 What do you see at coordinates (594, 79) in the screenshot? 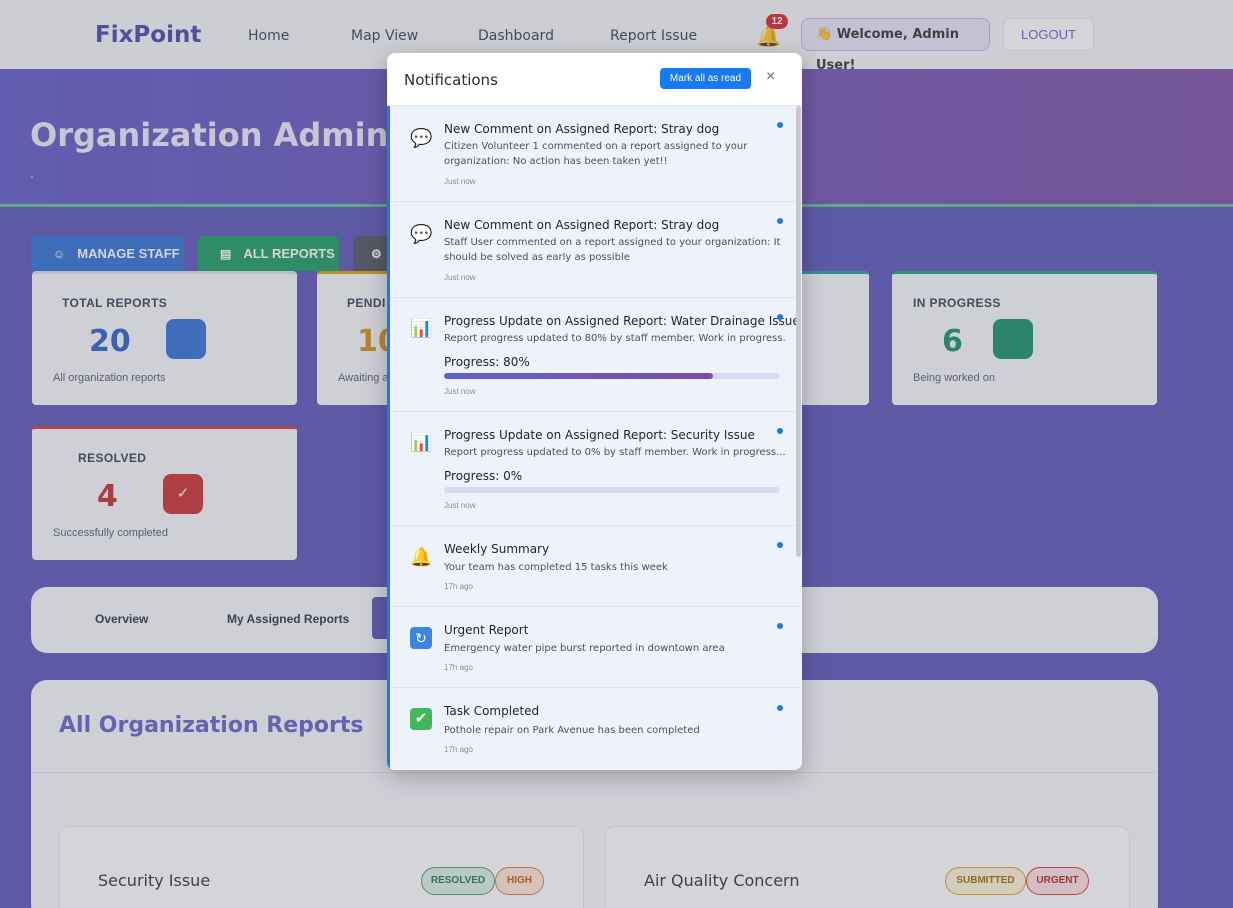
I see `modal-header: Notifications Mark all as read ×` at bounding box center [594, 79].